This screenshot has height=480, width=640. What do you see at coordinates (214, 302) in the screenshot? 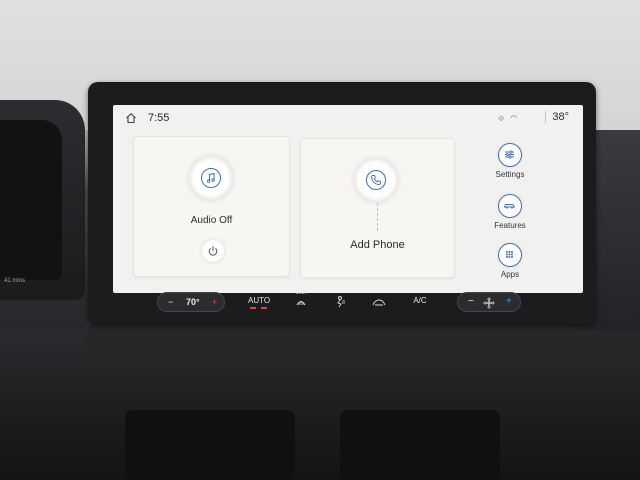
I see `temp-increase-button: +` at bounding box center [214, 302].